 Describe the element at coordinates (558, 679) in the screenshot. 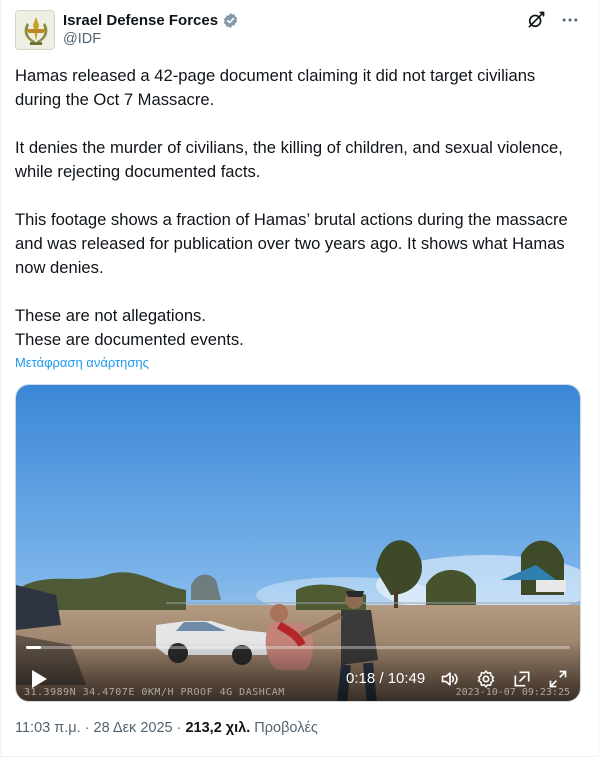

I see `fullscreen-icon` at that location.